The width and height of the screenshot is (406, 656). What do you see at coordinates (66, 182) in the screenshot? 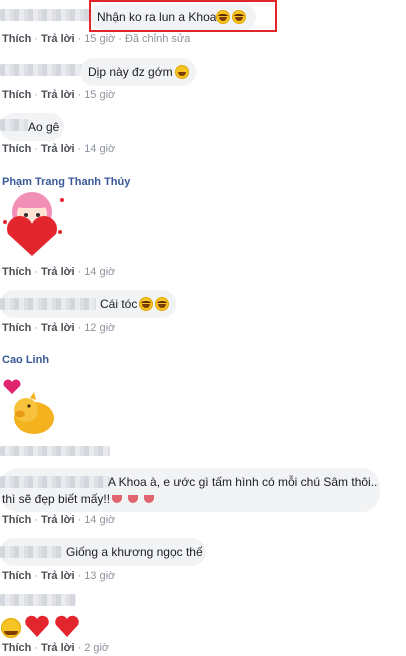
I see `comment-author: Phạm Trang Thanh Thúy` at bounding box center [66, 182].